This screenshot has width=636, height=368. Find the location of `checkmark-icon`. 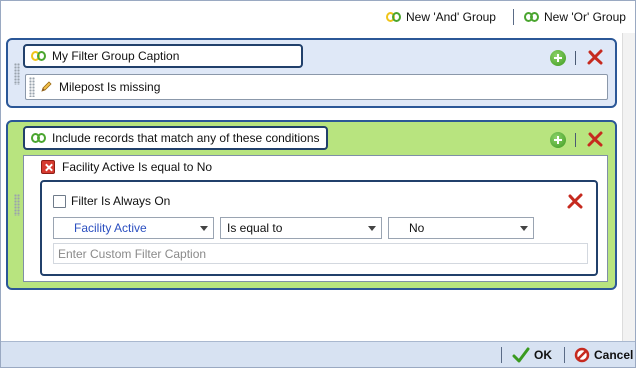

checkmark-icon is located at coordinates (521, 355).